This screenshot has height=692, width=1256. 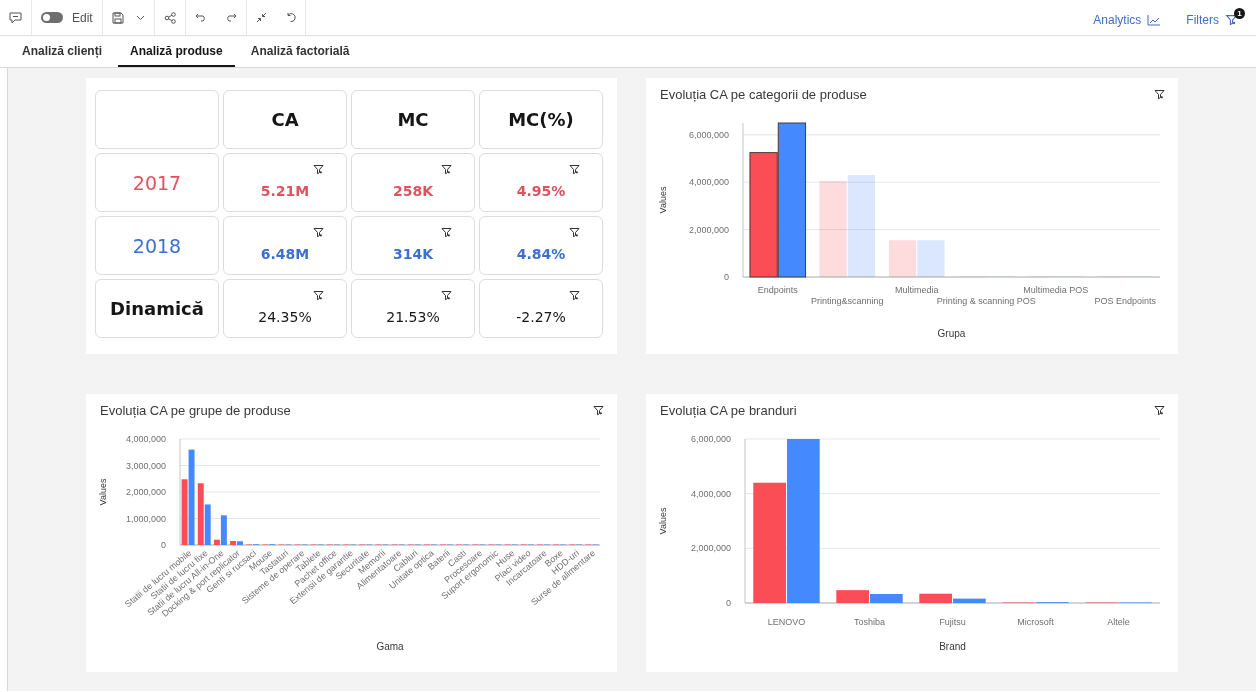 What do you see at coordinates (917, 290) in the screenshot?
I see `axis-tick-label: Multimedia` at bounding box center [917, 290].